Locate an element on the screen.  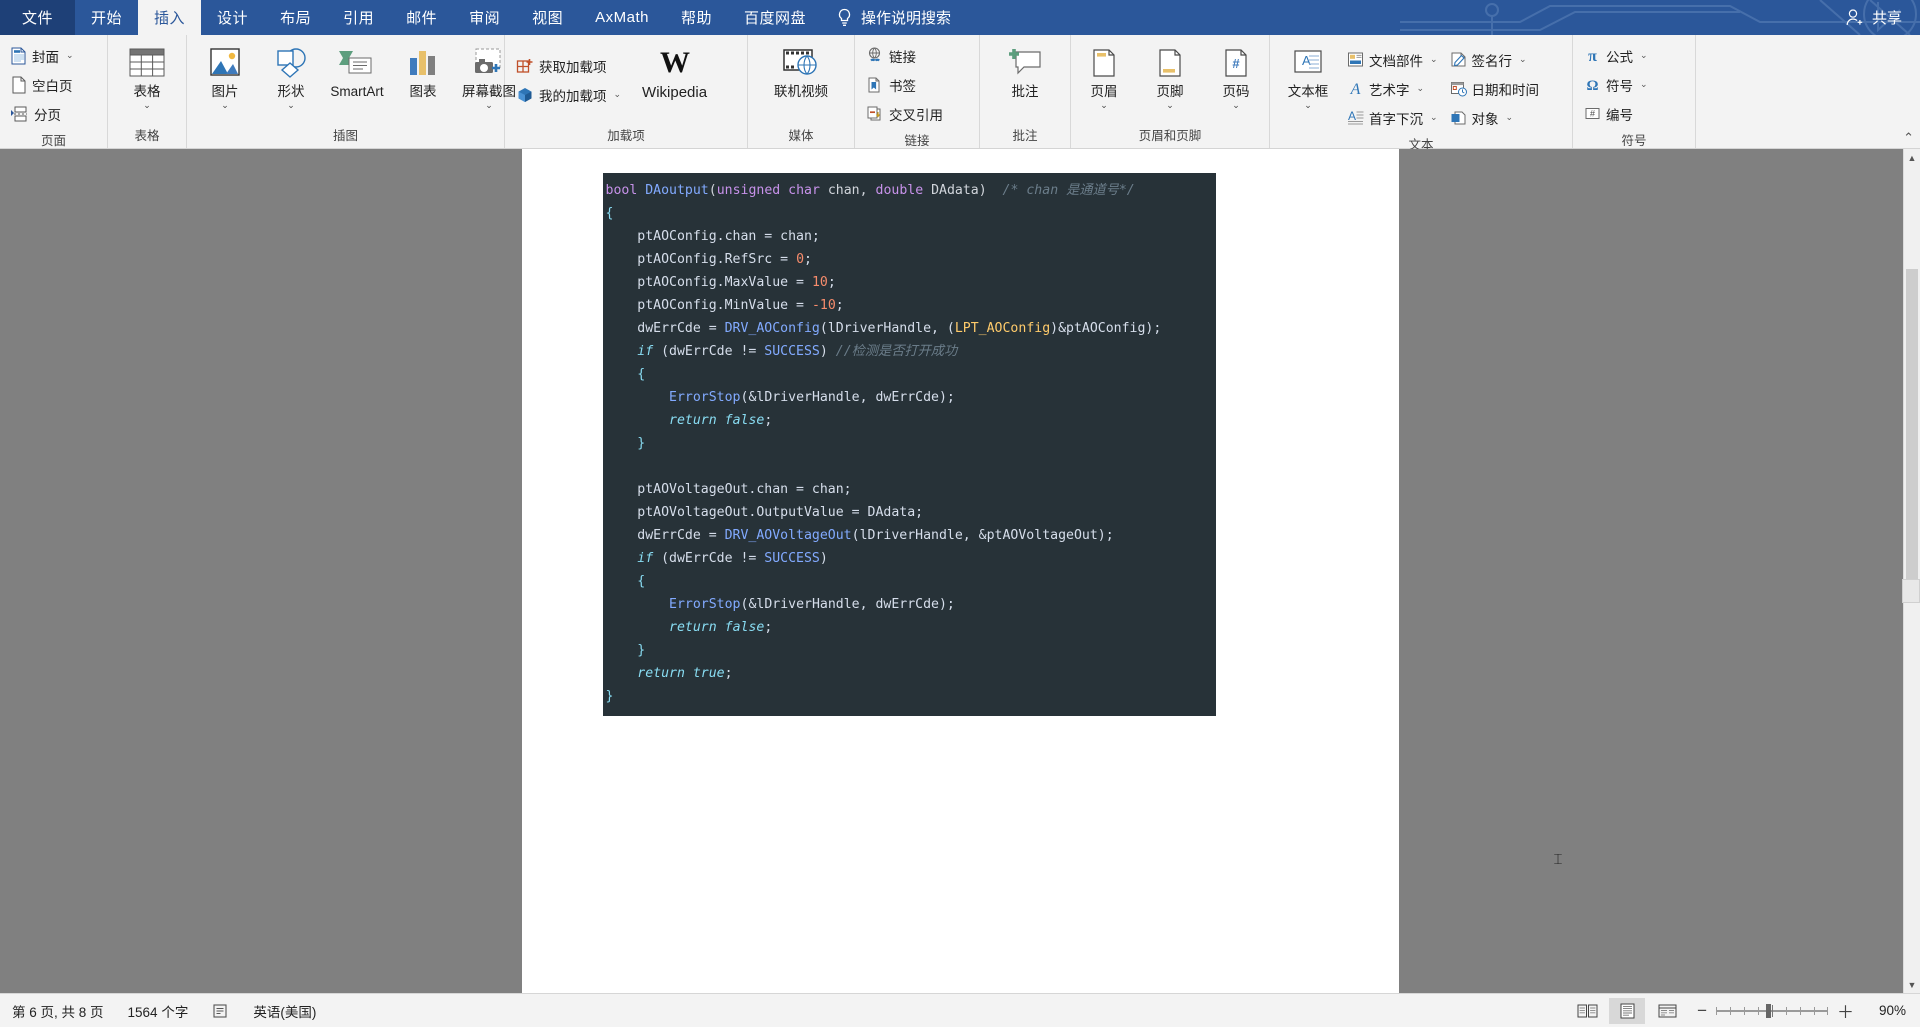
zoom-in-button: ＋ is located at coordinates (1845, 1010).